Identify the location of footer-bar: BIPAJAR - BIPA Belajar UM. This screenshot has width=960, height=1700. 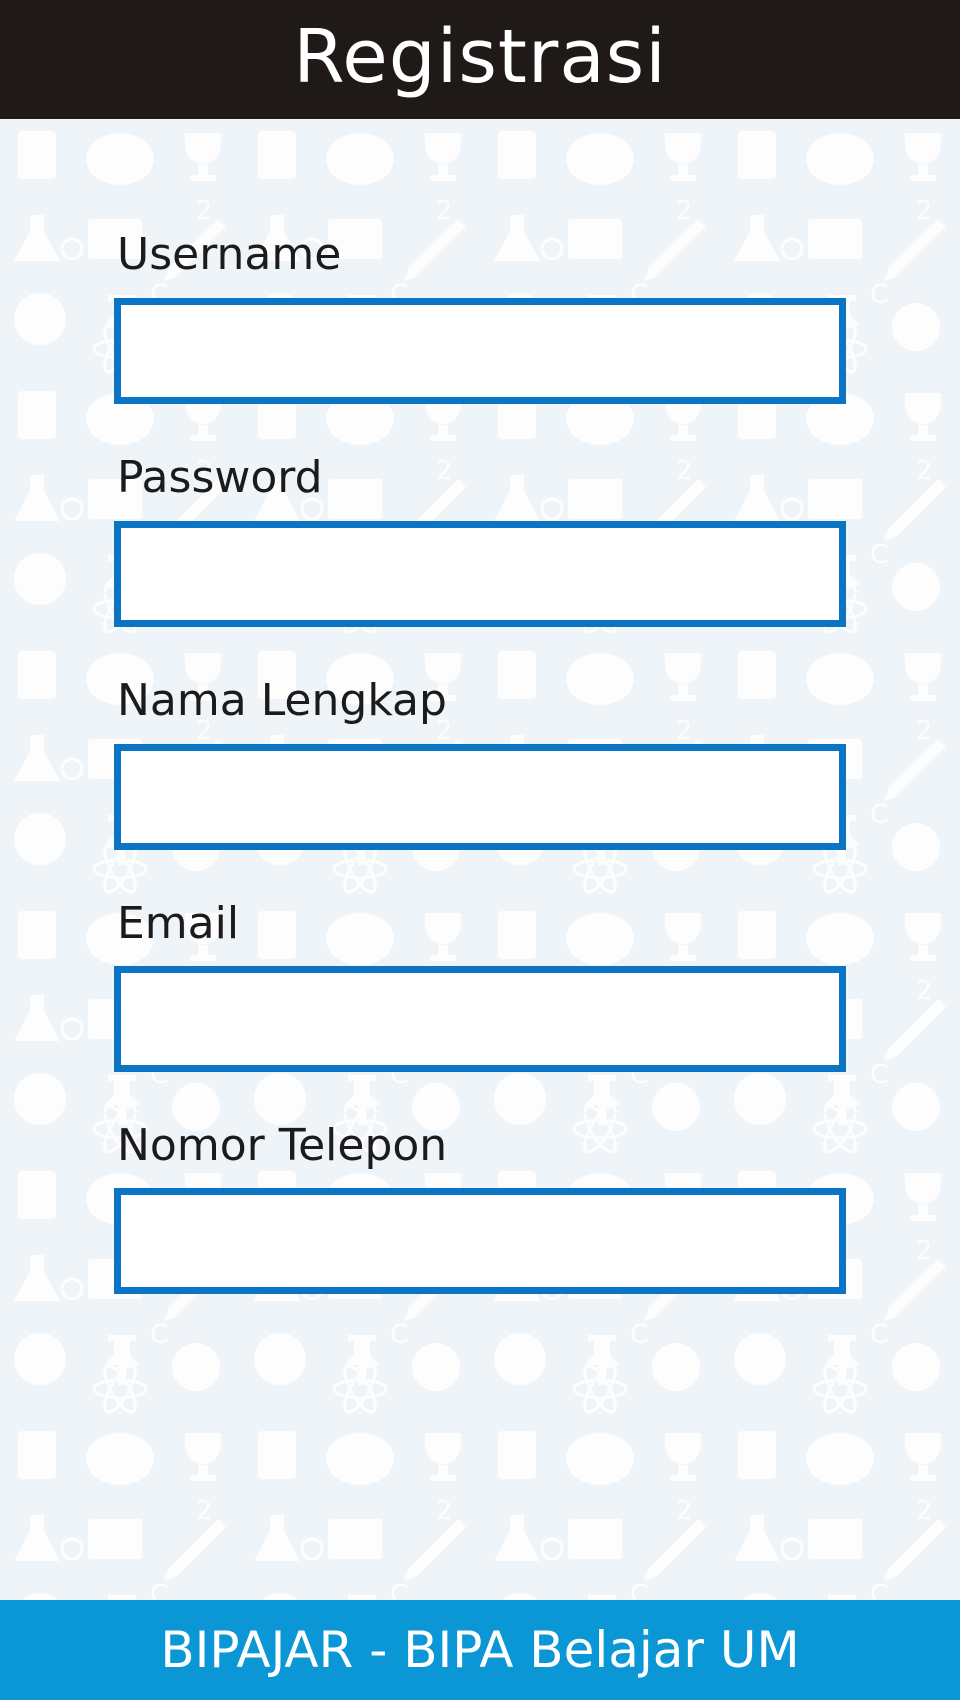
(480, 1650).